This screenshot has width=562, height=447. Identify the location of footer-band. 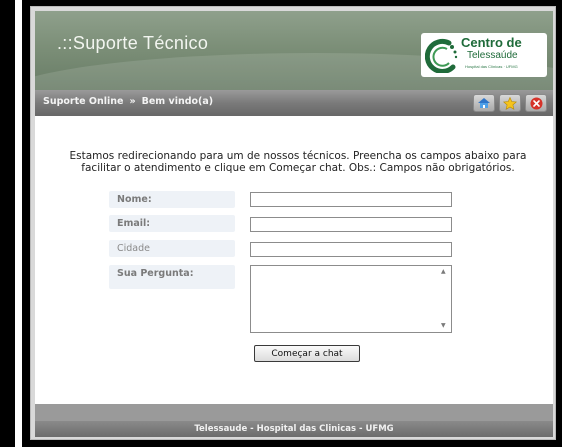
(294, 412).